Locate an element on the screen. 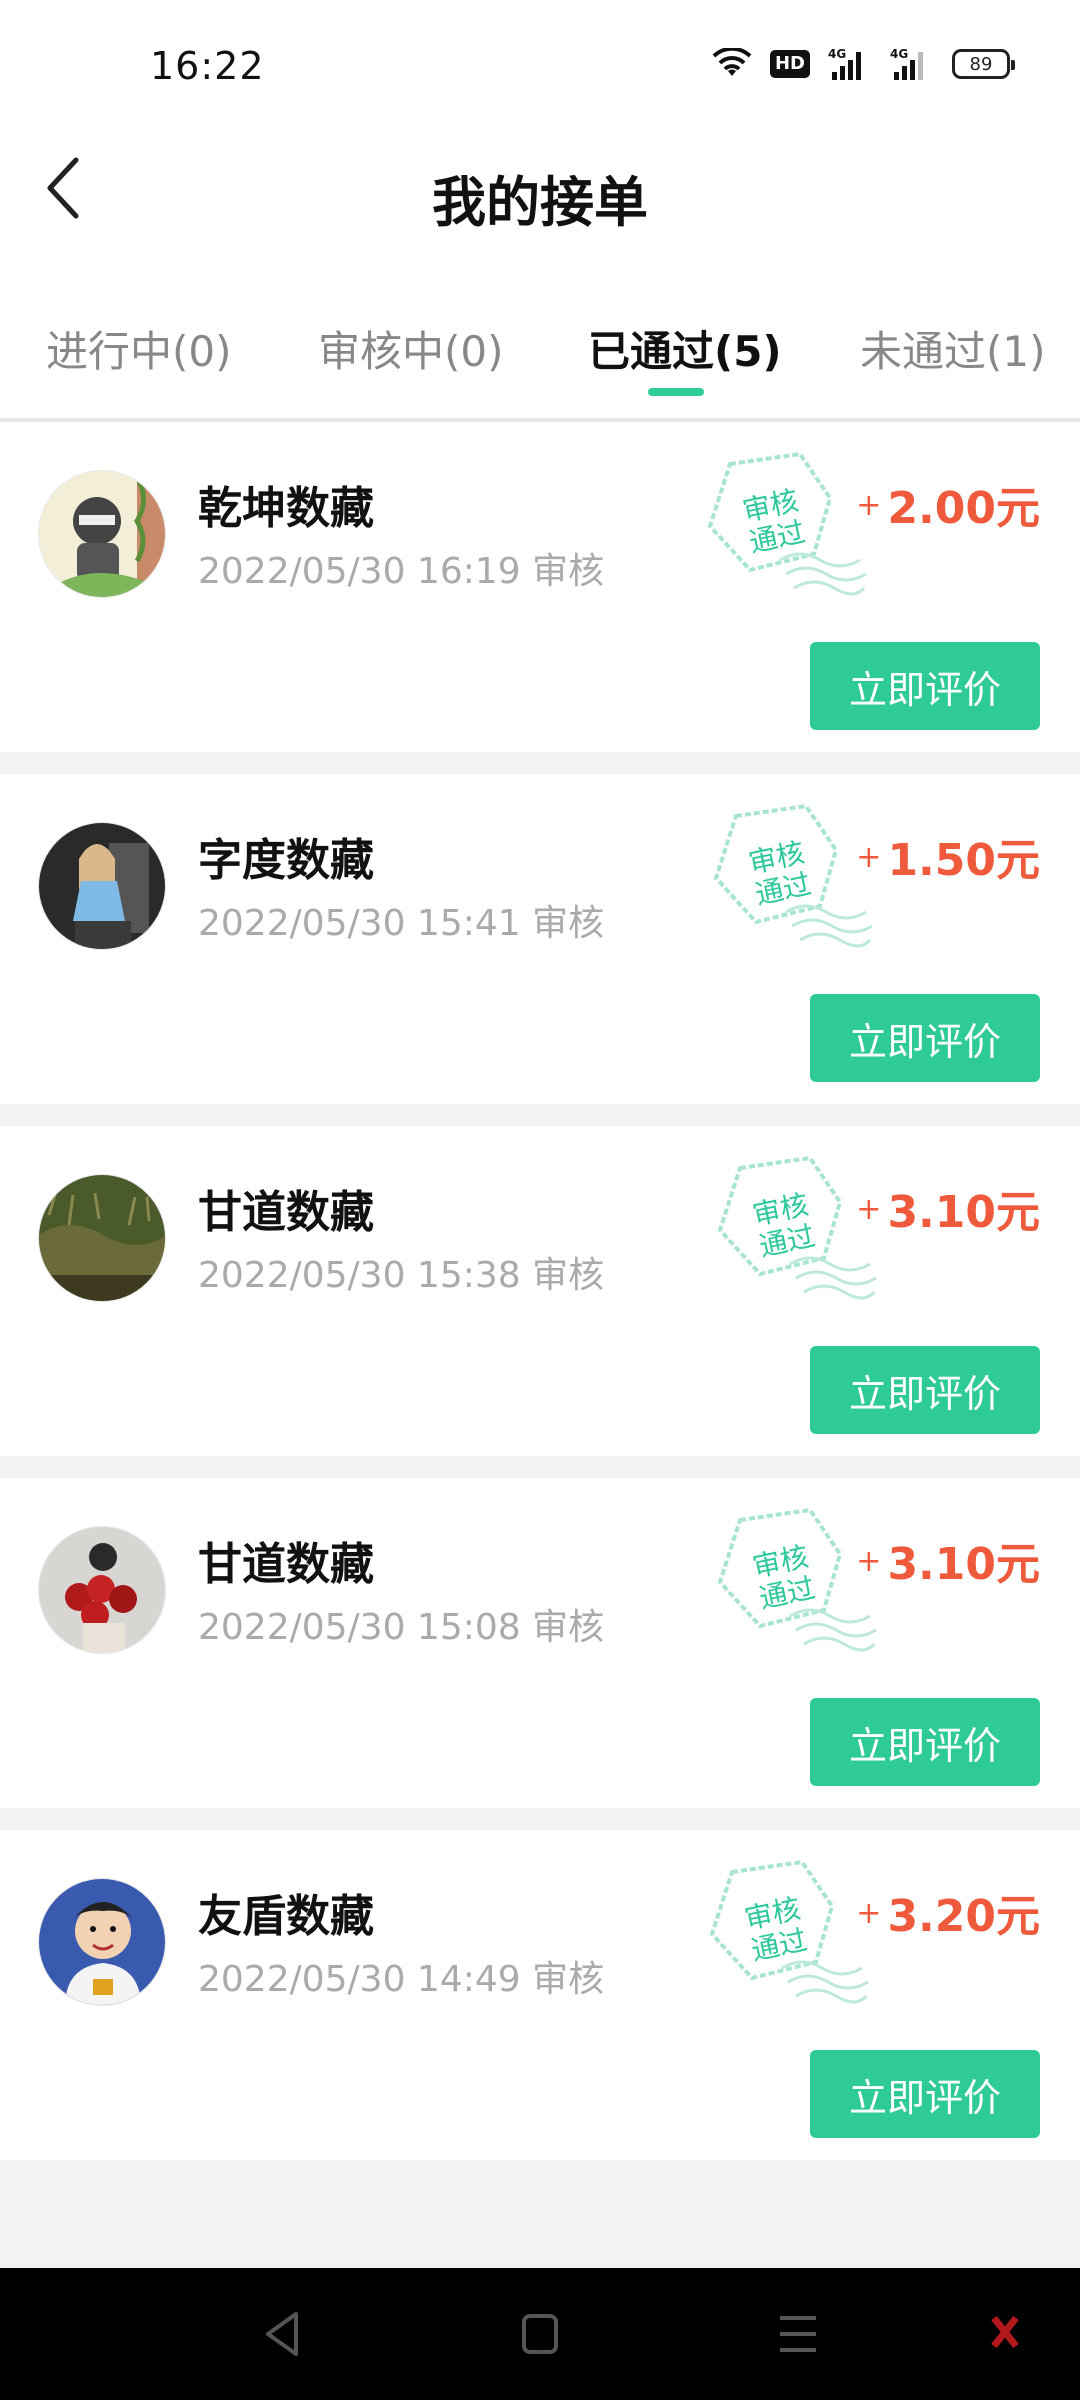 The height and width of the screenshot is (2400, 1080). nav-home-icon is located at coordinates (540, 2336).